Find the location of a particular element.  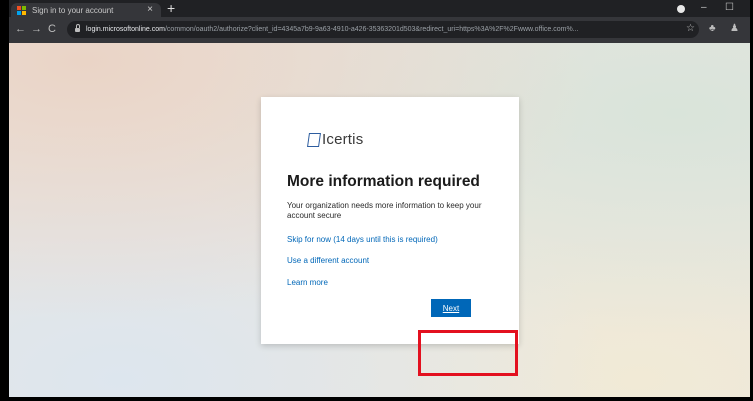

bookmark-star-icon: ☆ is located at coordinates (690, 29).